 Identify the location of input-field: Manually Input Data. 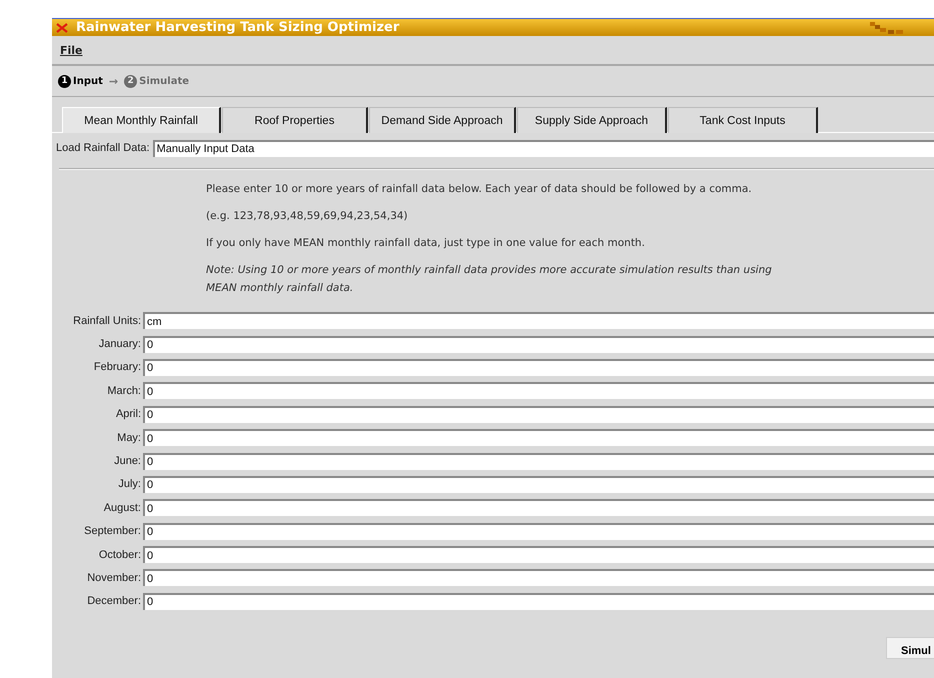
(543, 148).